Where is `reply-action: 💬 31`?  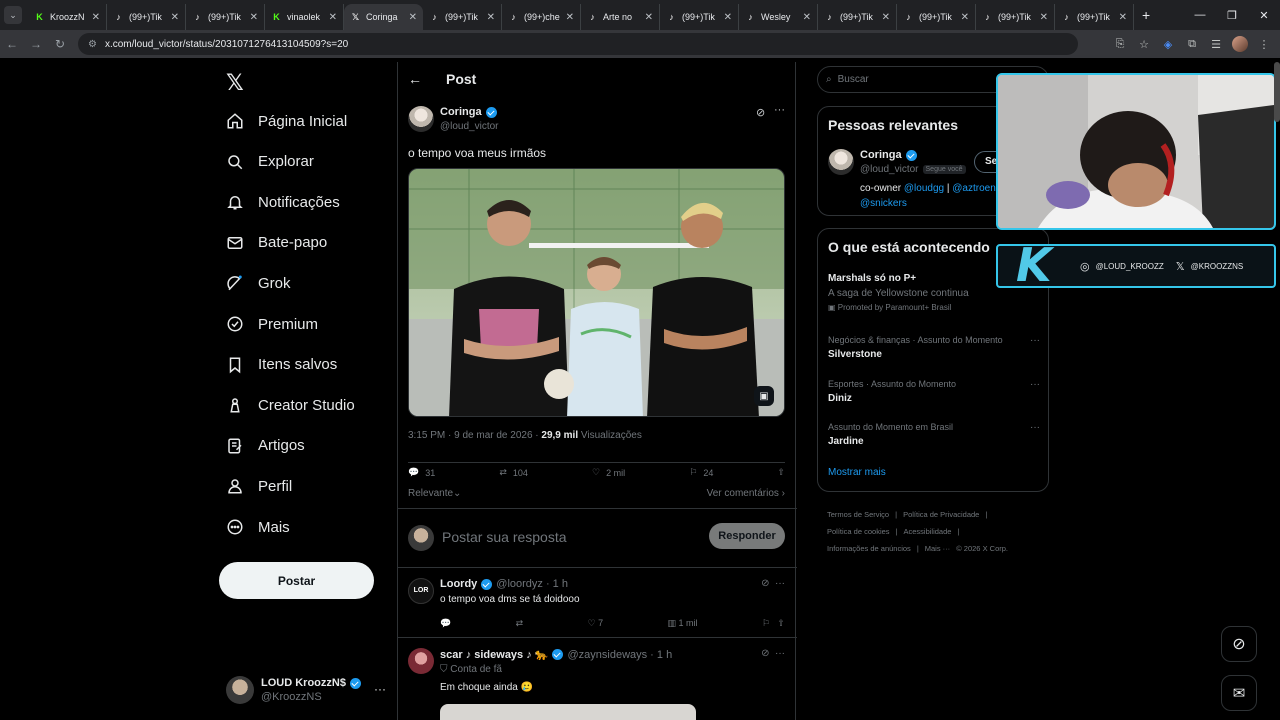 reply-action: 💬 31 is located at coordinates (421, 472).